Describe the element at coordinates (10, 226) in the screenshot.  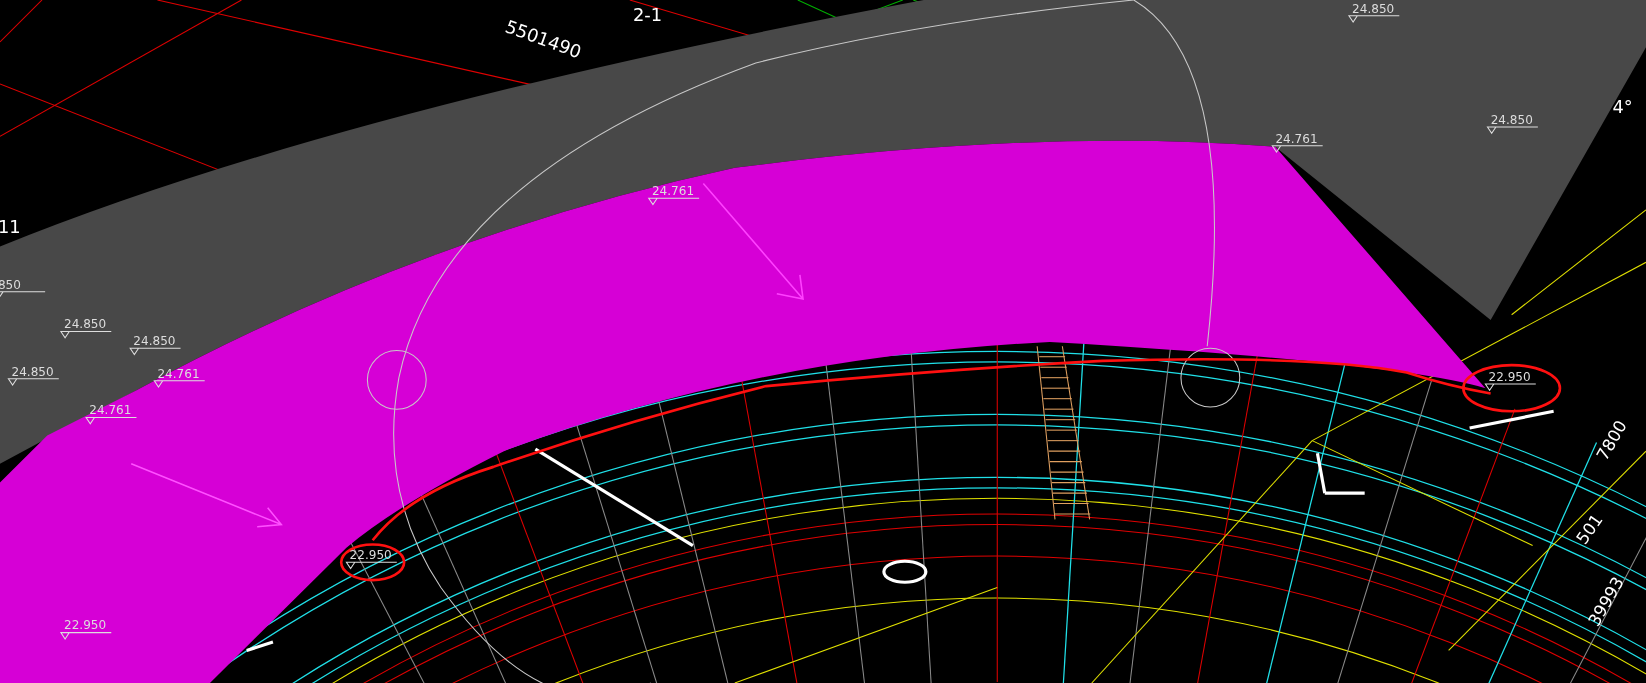
I see `axis-label: 11` at that location.